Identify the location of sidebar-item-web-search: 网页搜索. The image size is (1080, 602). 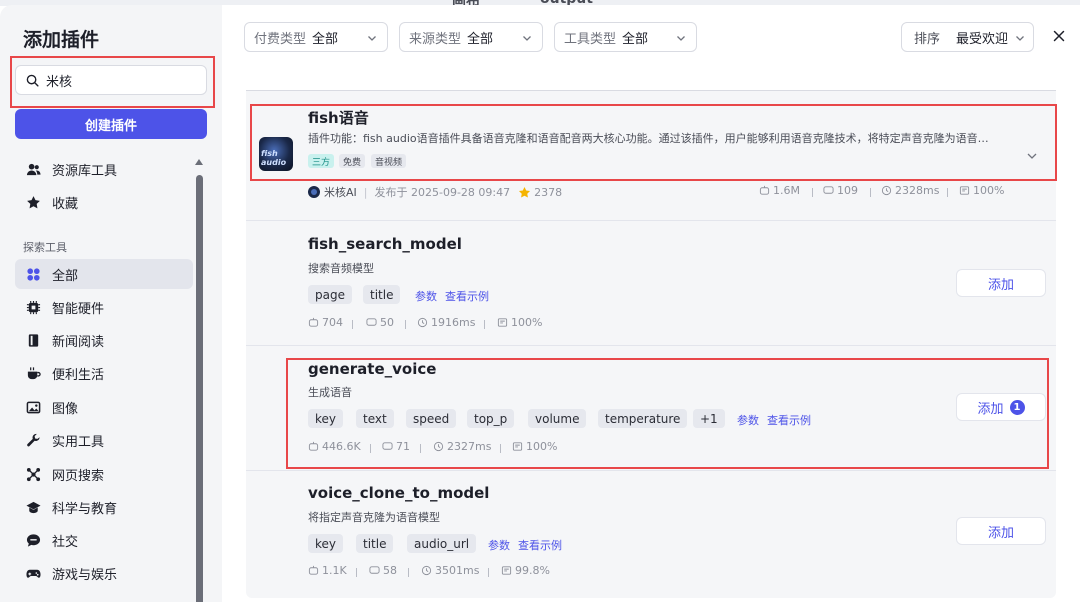
(104, 474).